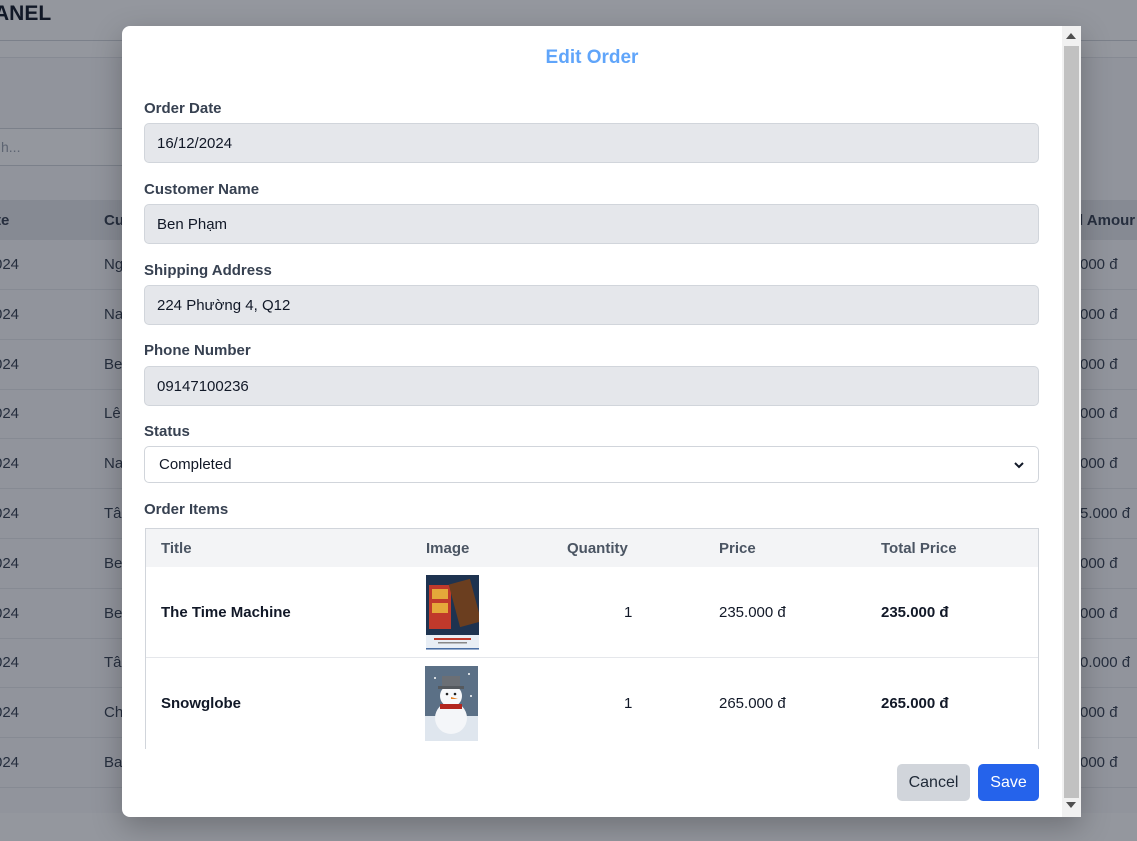 The image size is (1137, 841). I want to click on col-title: Title, so click(176, 548).